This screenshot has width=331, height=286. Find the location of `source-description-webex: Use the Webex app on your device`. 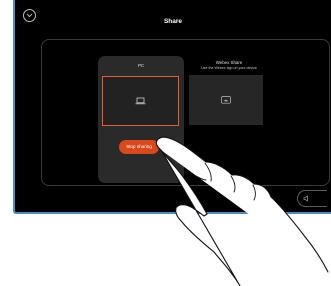

source-description-webex: Use the Webex app on your device is located at coordinates (229, 67).